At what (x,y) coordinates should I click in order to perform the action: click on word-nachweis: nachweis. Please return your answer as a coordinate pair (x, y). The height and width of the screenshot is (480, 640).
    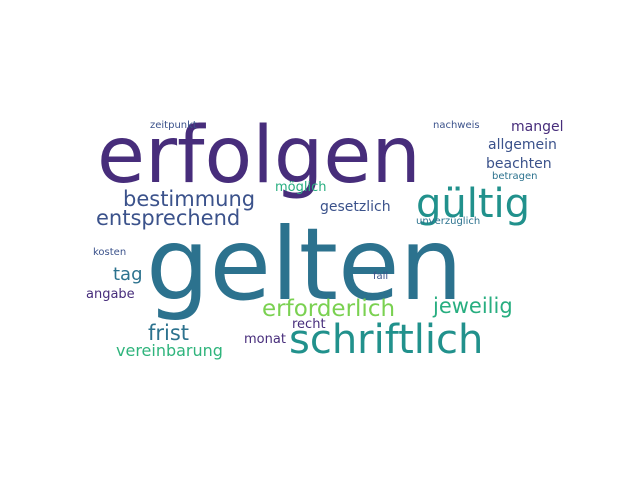
    Looking at the image, I should click on (456, 125).